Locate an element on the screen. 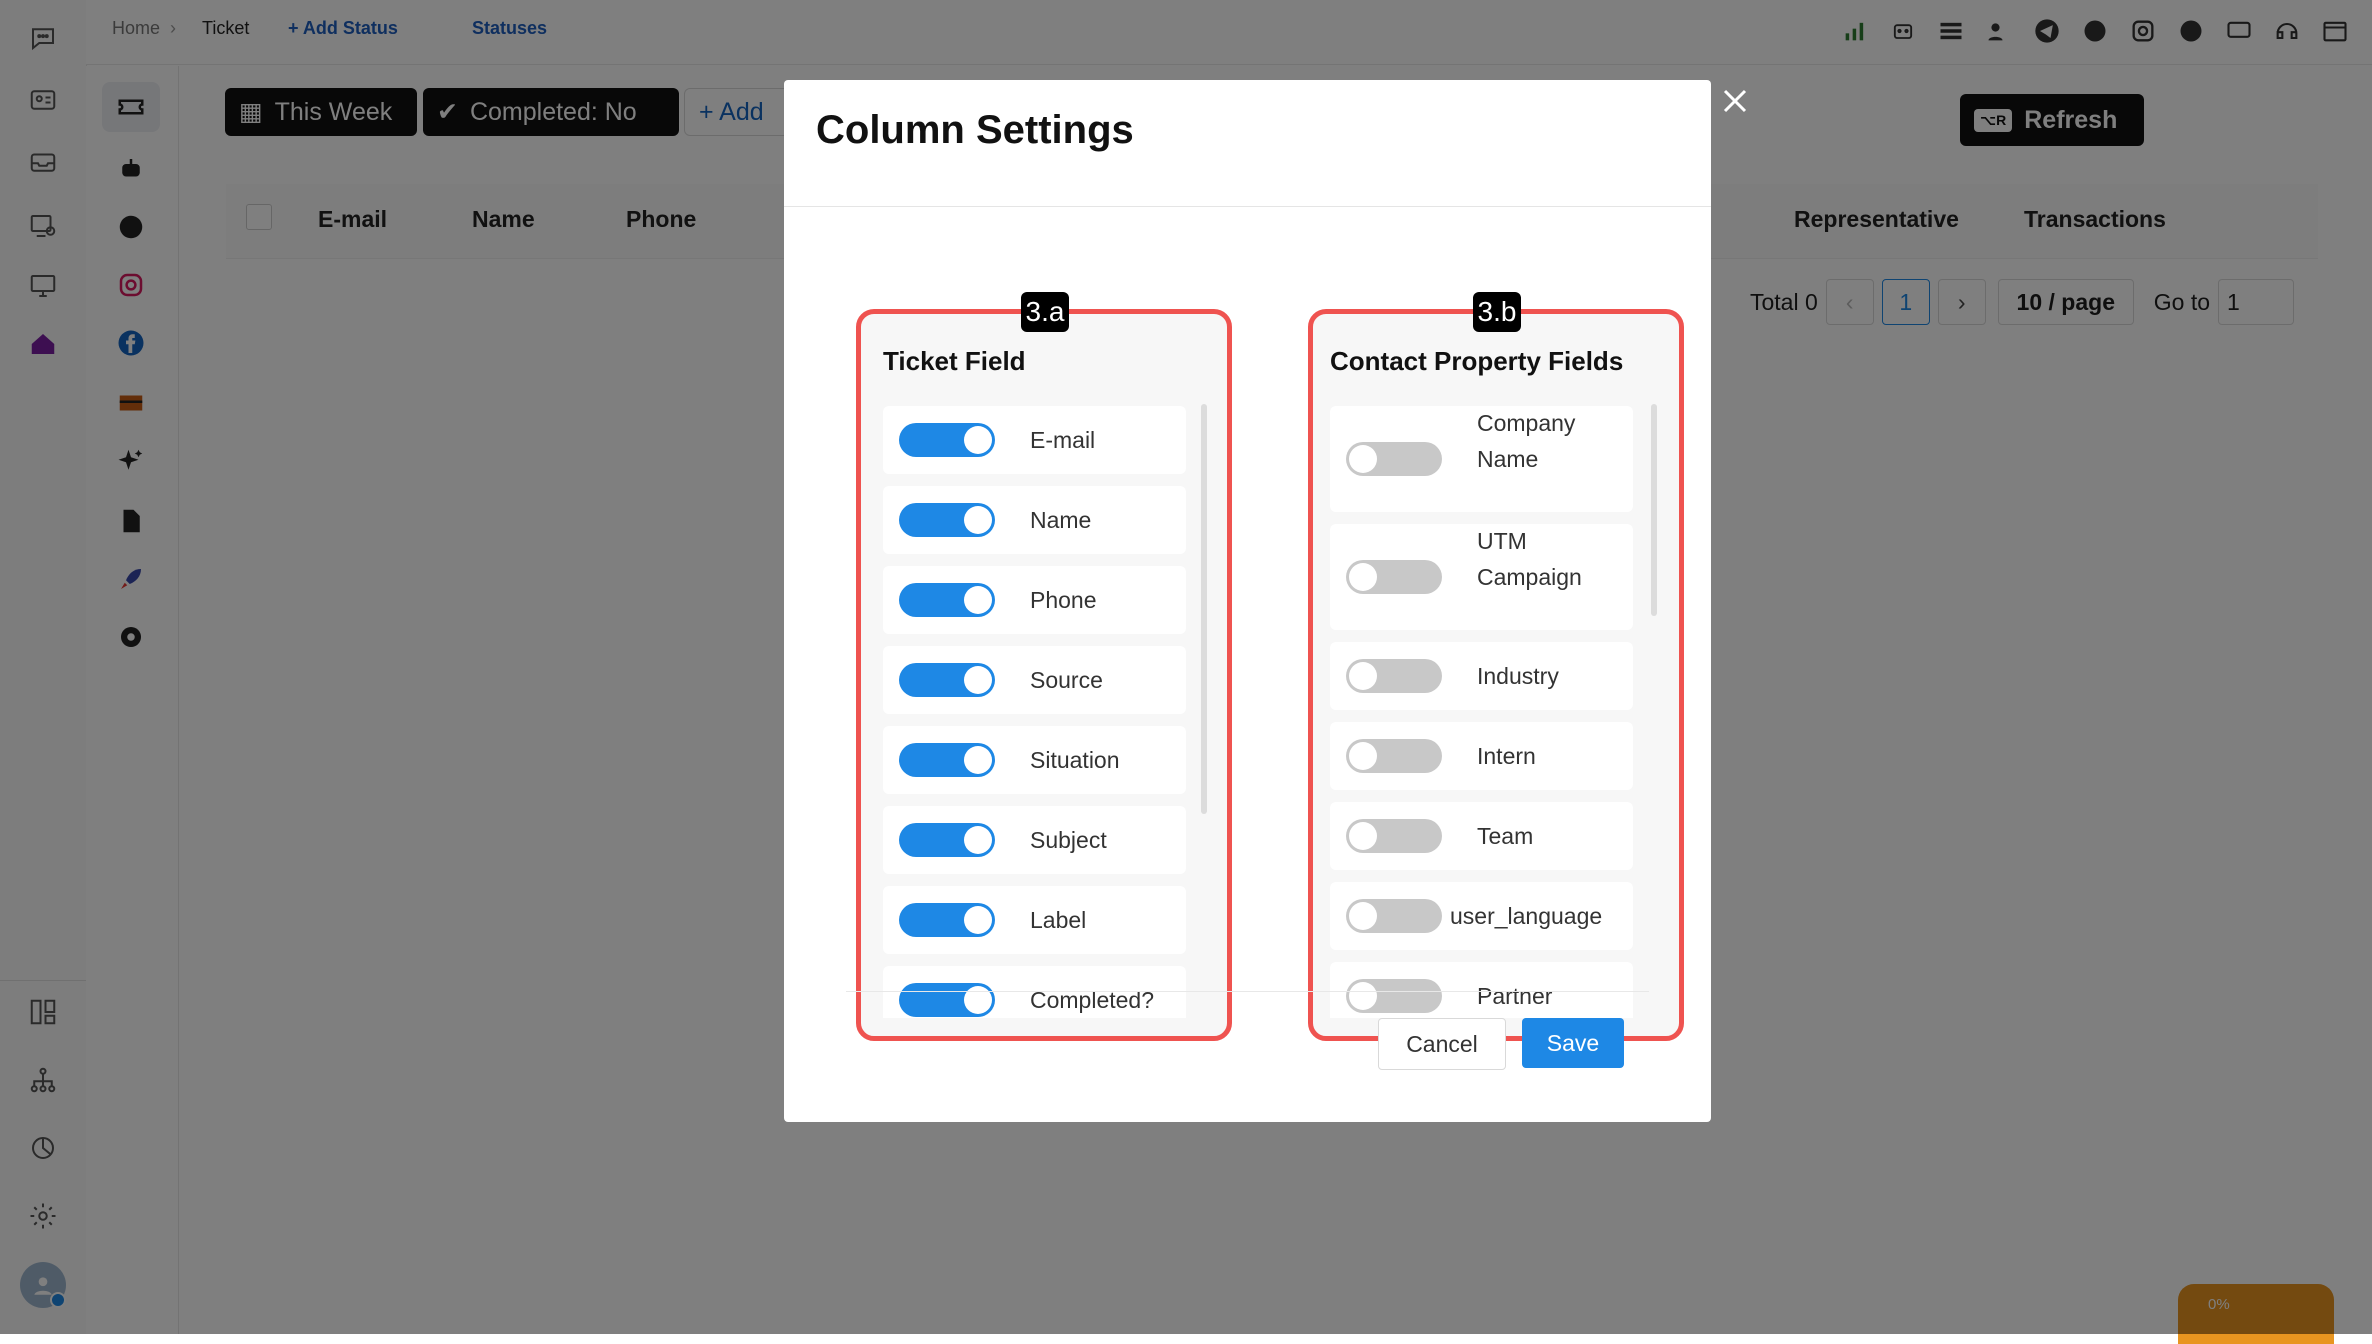 The height and width of the screenshot is (1344, 2372). ticket-row-situation: Situation is located at coordinates (1034, 760).